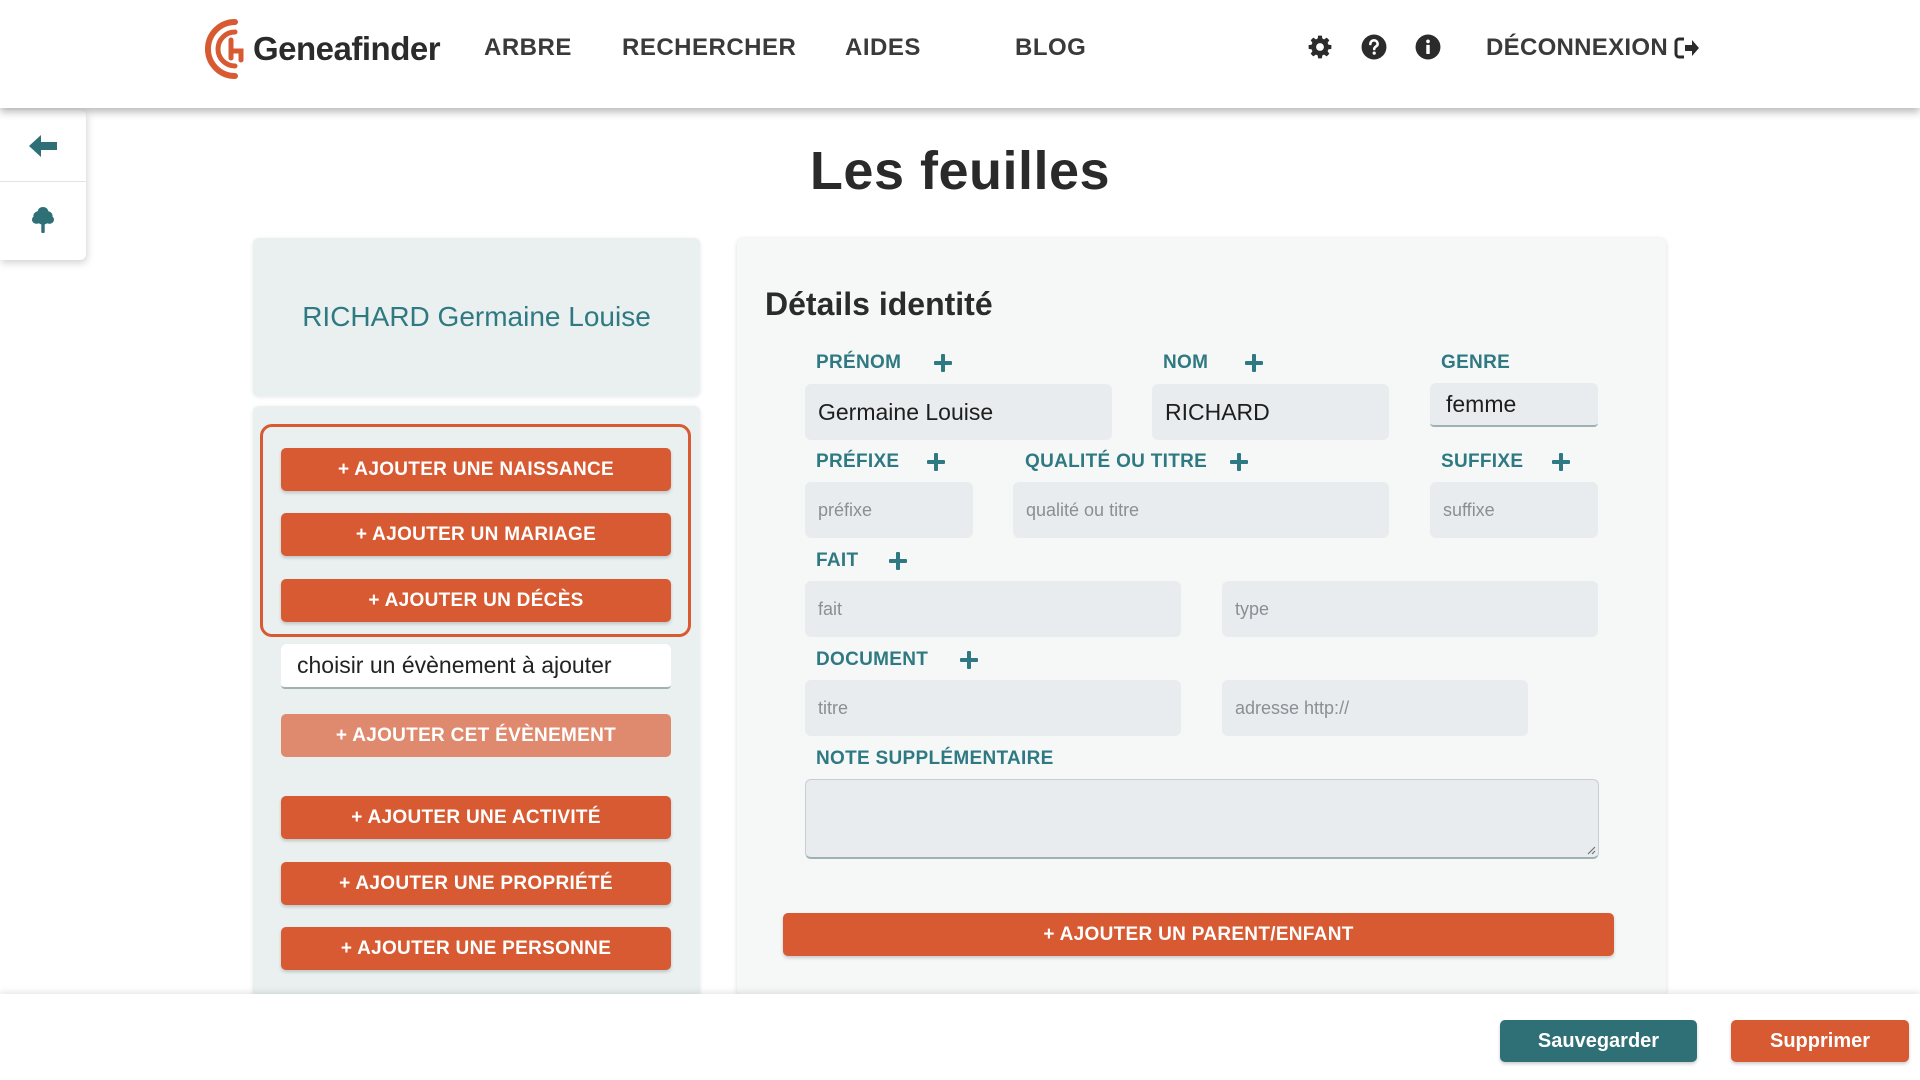 This screenshot has width=1920, height=1080. I want to click on gear-icon, so click(1320, 47).